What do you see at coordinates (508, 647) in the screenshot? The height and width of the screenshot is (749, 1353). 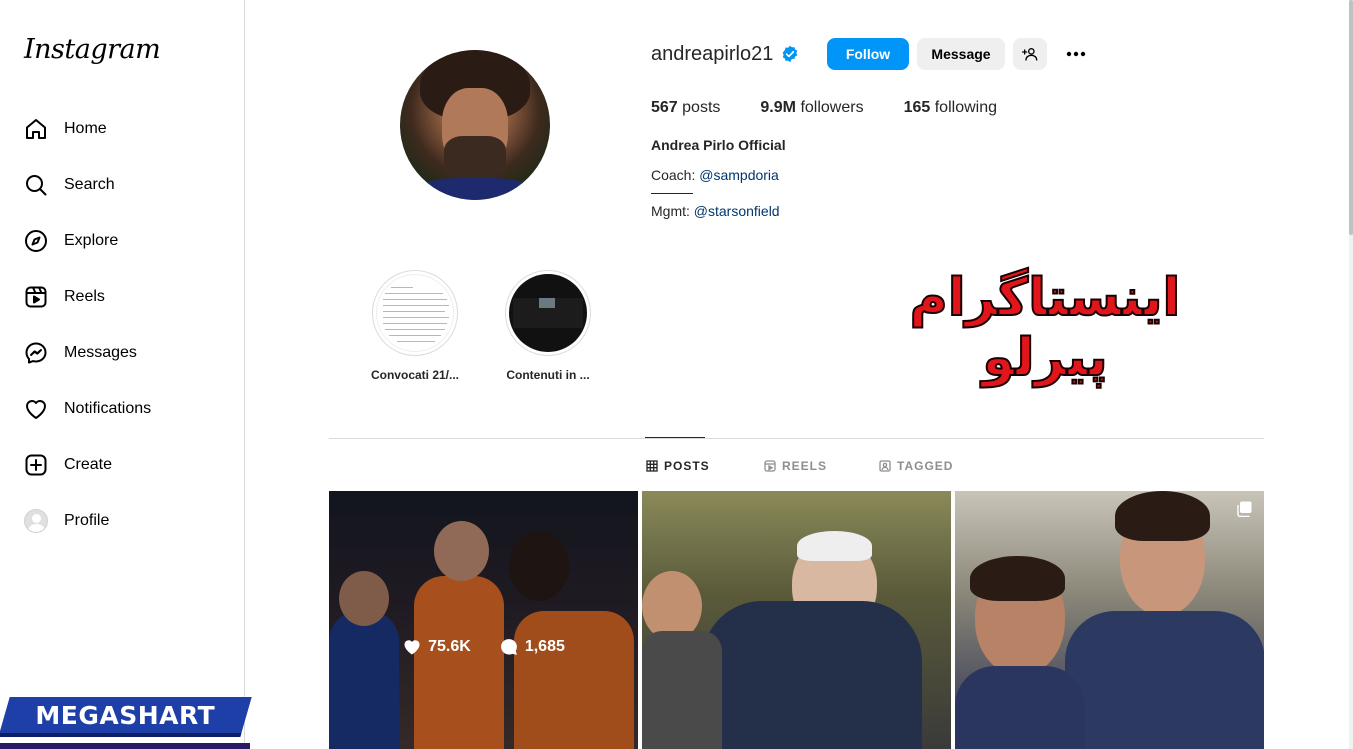 I see `comment-filled-icon` at bounding box center [508, 647].